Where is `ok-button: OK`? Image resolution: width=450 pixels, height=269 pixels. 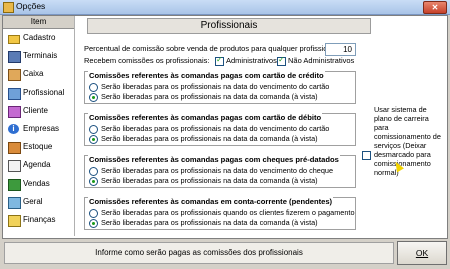 ok-button: OK is located at coordinates (422, 253).